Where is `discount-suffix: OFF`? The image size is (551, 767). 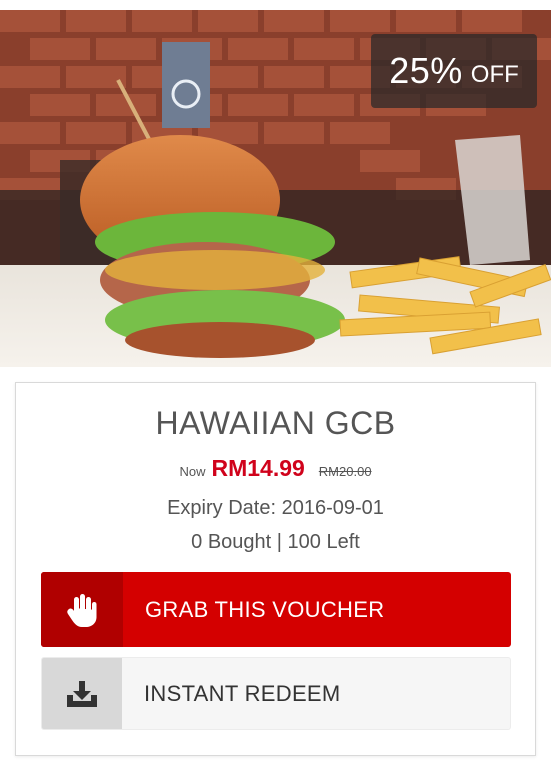
discount-suffix: OFF is located at coordinates (494, 74).